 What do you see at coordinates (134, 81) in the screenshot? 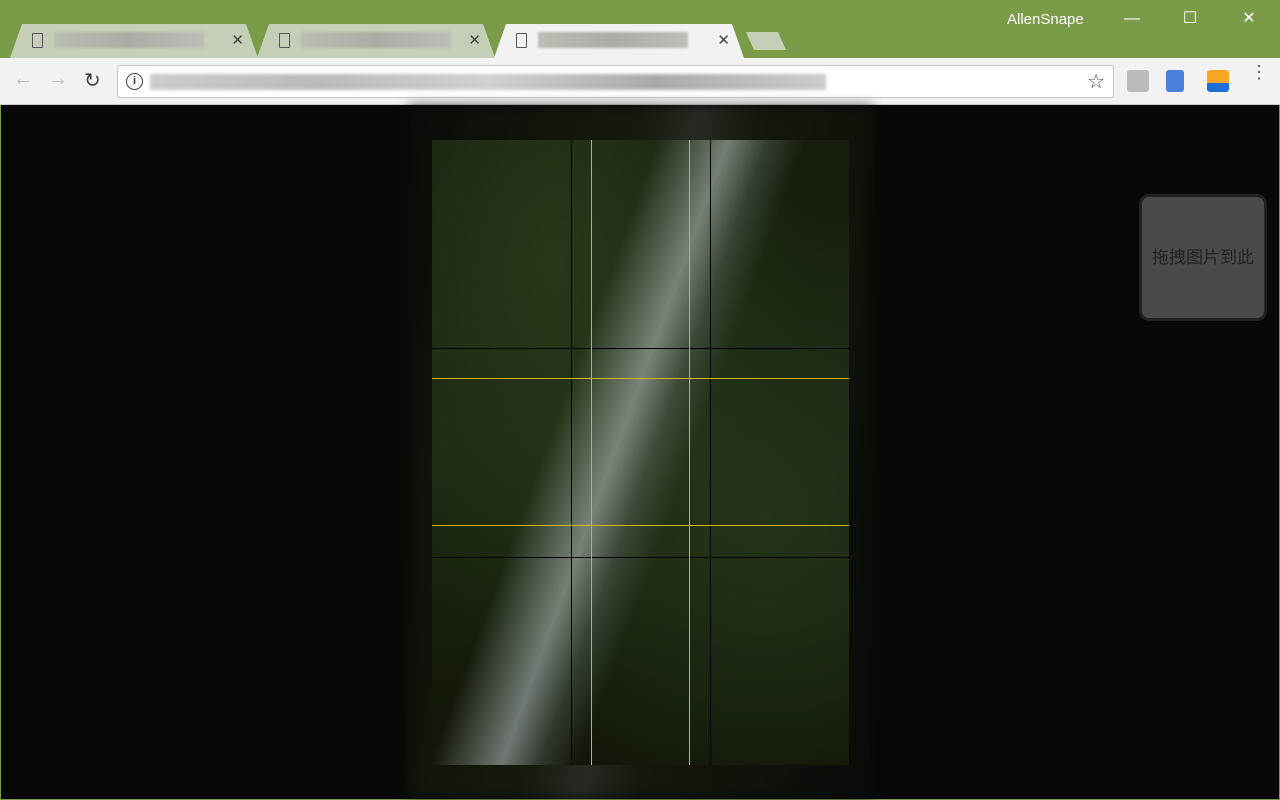
I see `info-icon: i` at bounding box center [134, 81].